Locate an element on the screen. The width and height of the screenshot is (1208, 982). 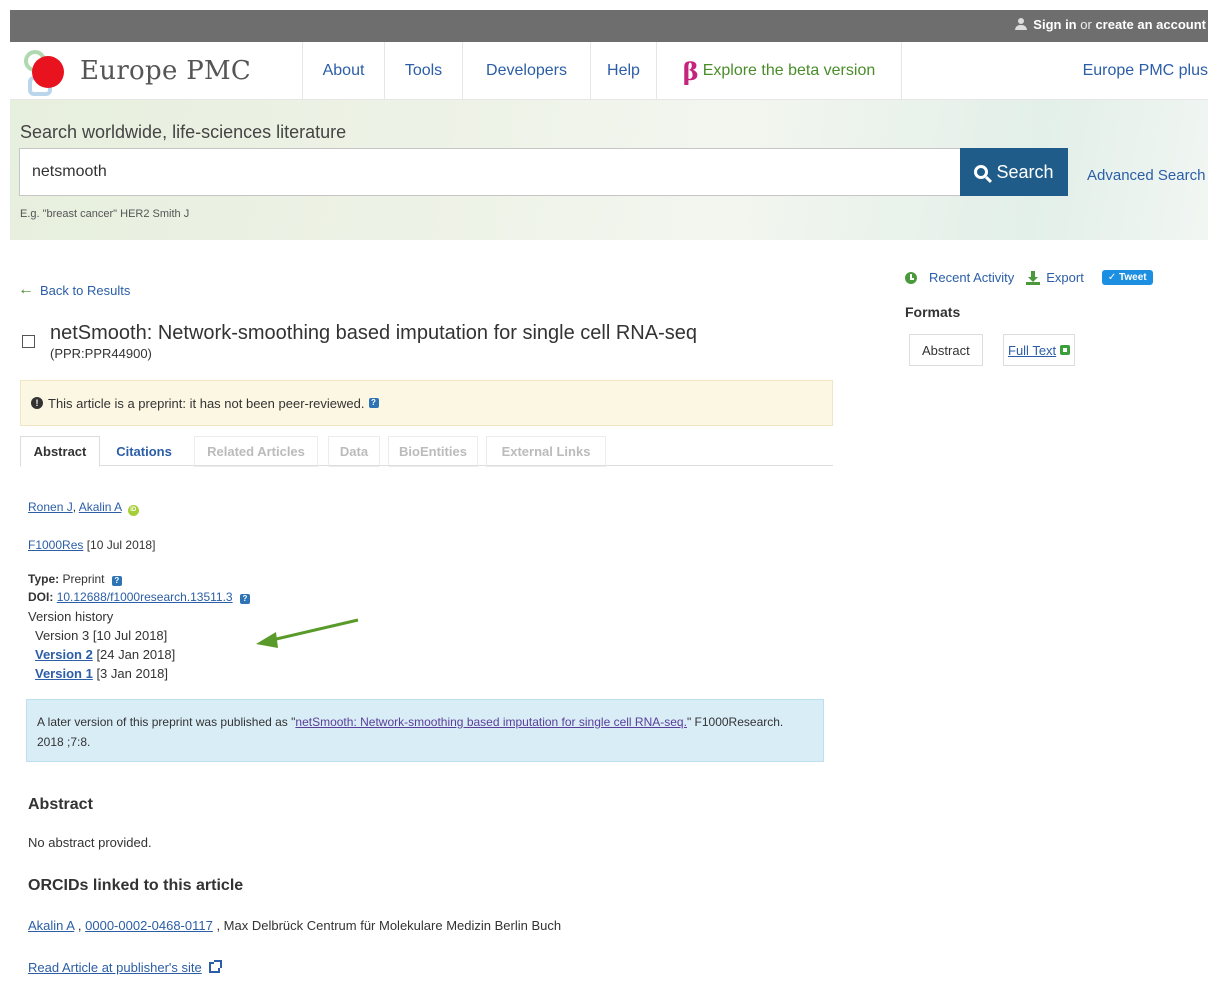
publisher-link-row: Read Article at publisher's site is located at coordinates (125, 967).